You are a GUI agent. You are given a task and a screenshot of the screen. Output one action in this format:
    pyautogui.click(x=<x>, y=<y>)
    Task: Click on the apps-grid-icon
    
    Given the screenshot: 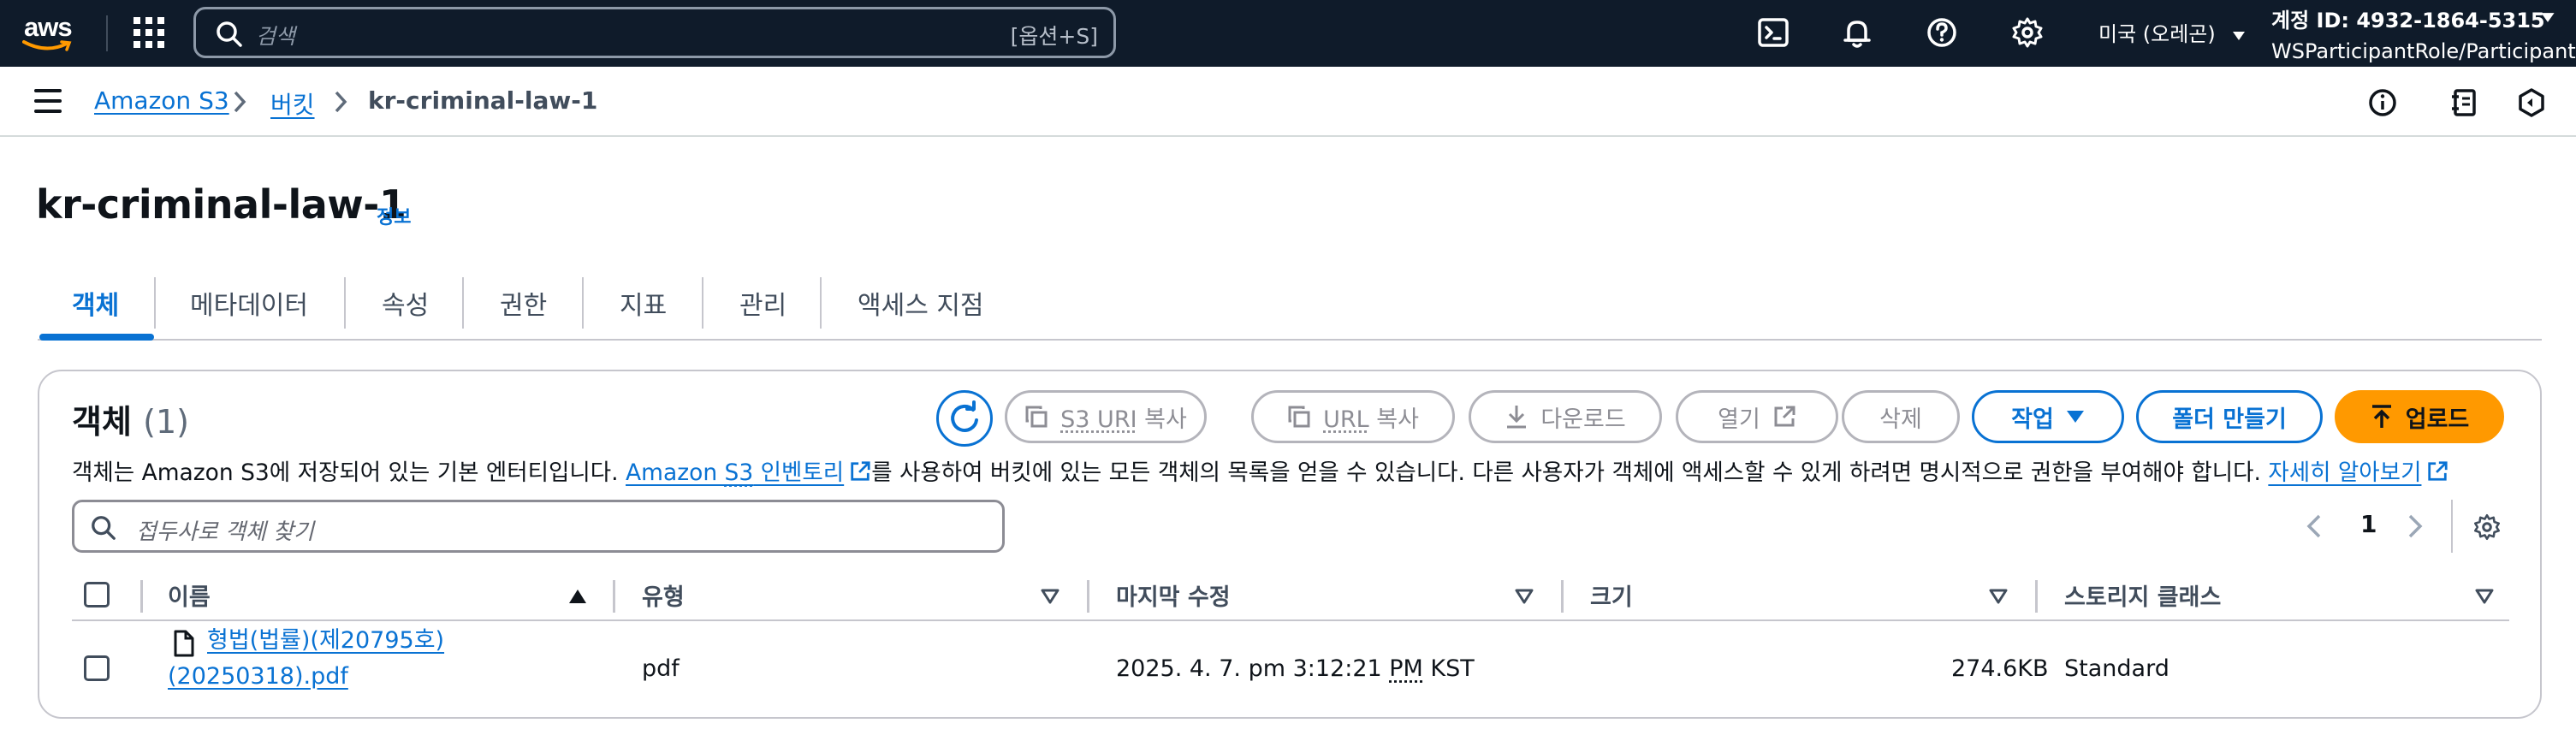 What is the action you would take?
    pyautogui.click(x=149, y=32)
    